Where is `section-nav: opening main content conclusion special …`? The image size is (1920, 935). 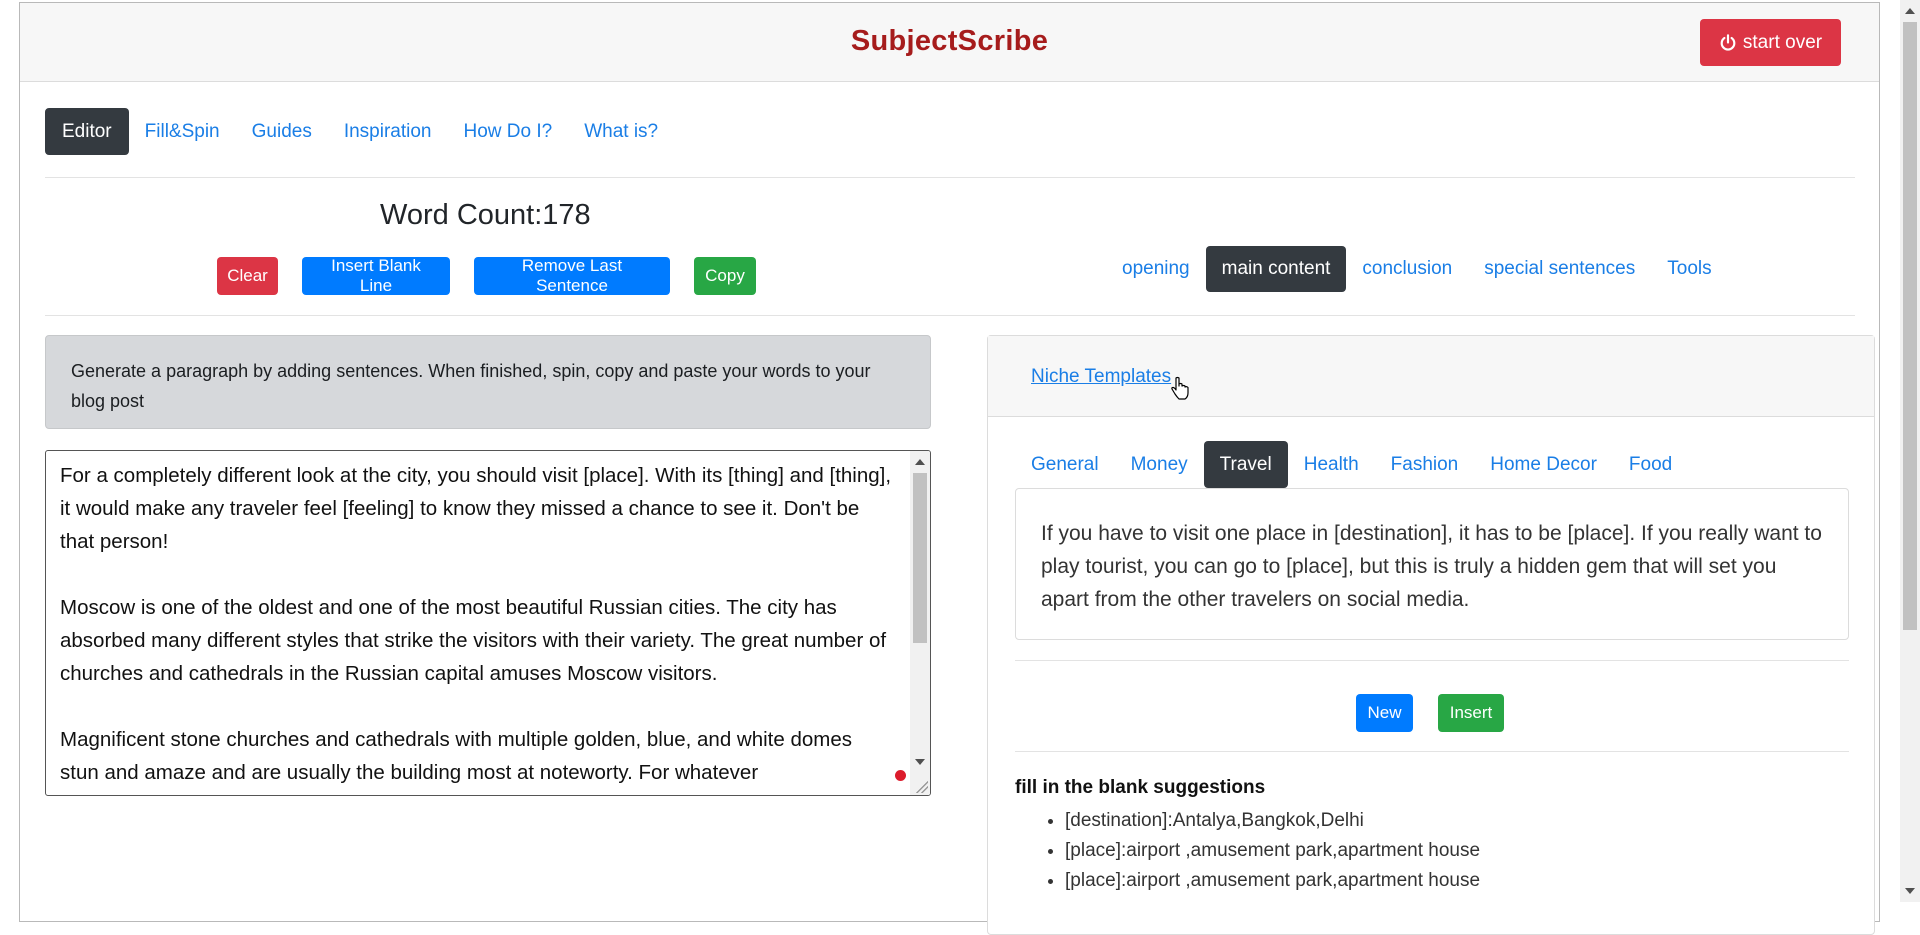 section-nav: opening main content conclusion special … is located at coordinates (1417, 269).